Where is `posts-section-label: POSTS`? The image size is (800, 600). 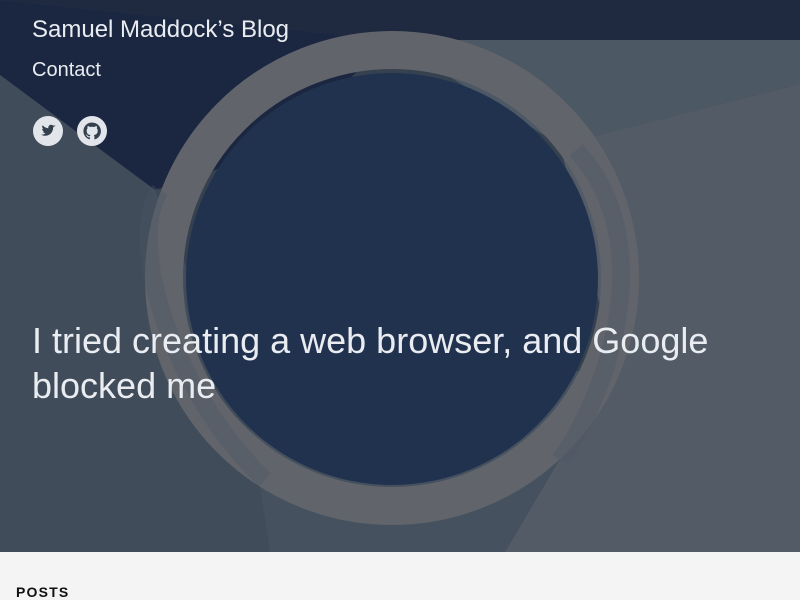
posts-section-label: POSTS is located at coordinates (43, 592).